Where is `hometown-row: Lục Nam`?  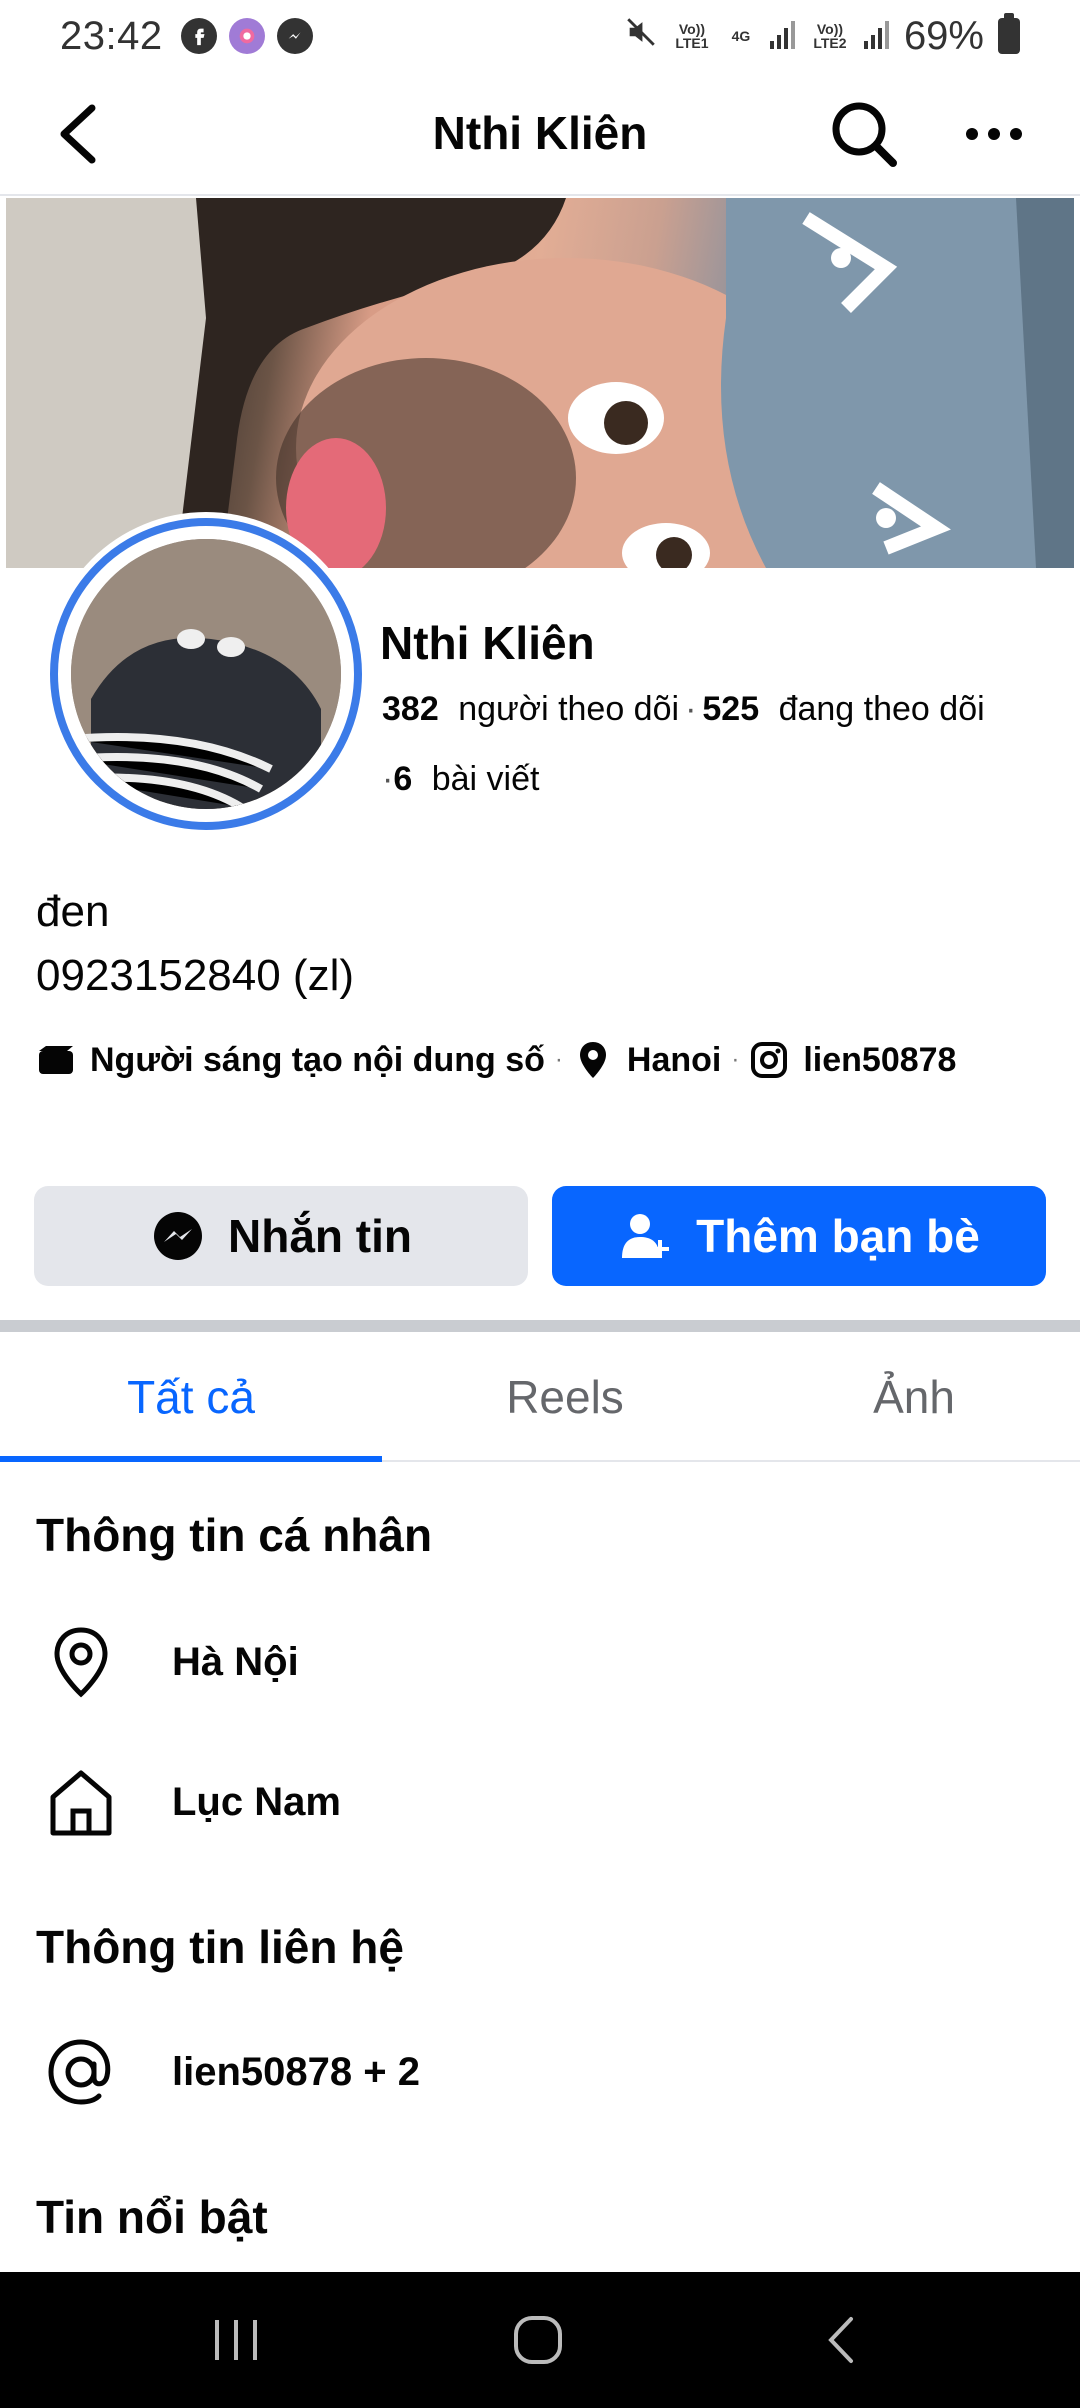 hometown-row: Lục Nam is located at coordinates (536, 1802).